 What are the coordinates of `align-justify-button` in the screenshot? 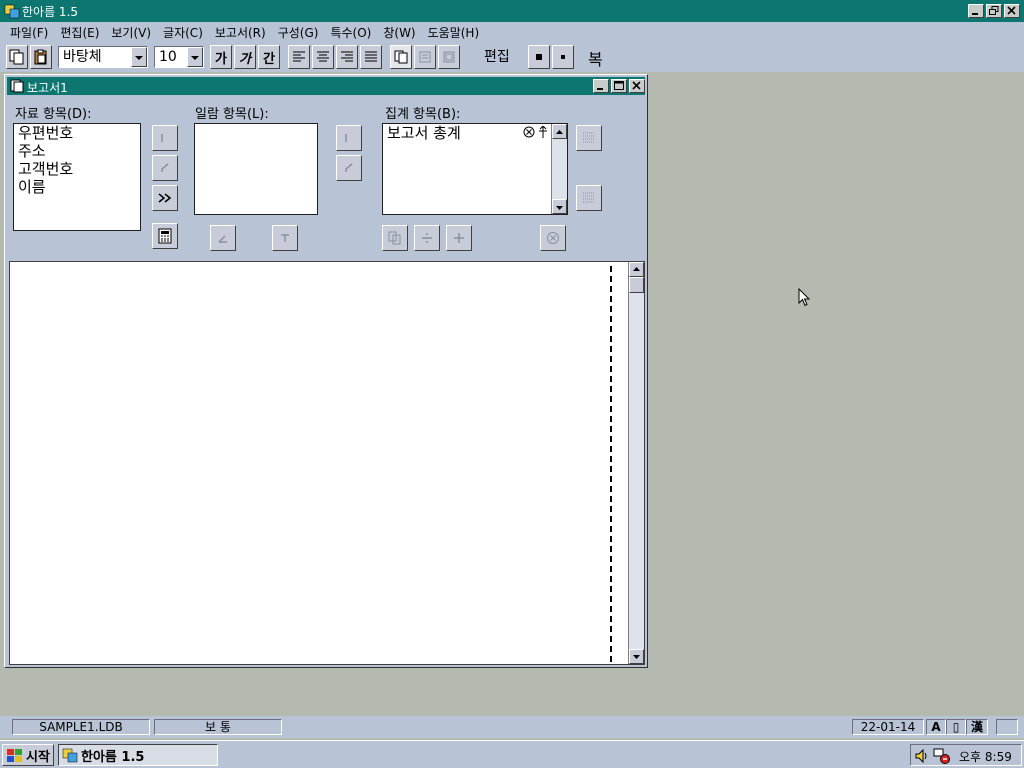 It's located at (371, 57).